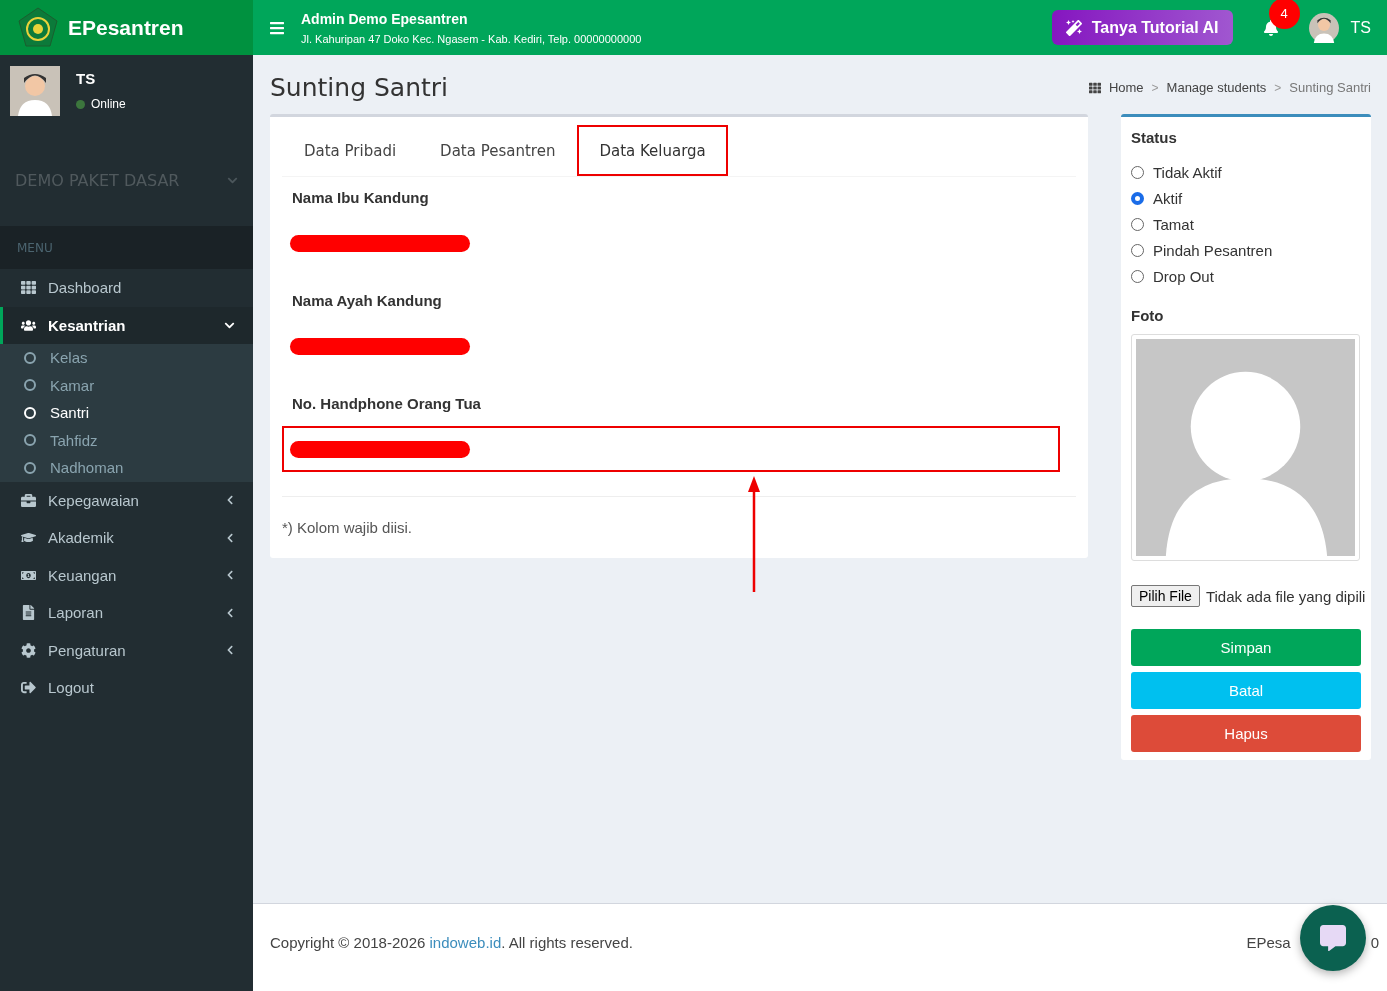 The width and height of the screenshot is (1387, 991). Describe the element at coordinates (1216, 87) in the screenshot. I see `breadcrumb-link: Manage students` at that location.